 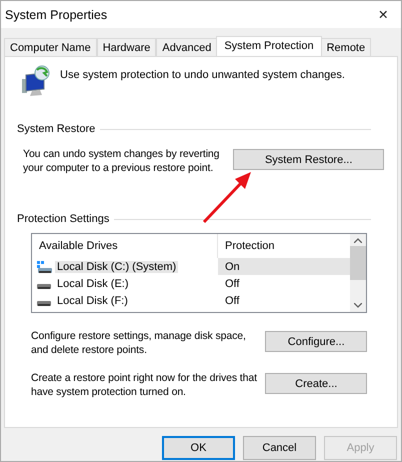 I want to click on protection-status: On, so click(x=284, y=266).